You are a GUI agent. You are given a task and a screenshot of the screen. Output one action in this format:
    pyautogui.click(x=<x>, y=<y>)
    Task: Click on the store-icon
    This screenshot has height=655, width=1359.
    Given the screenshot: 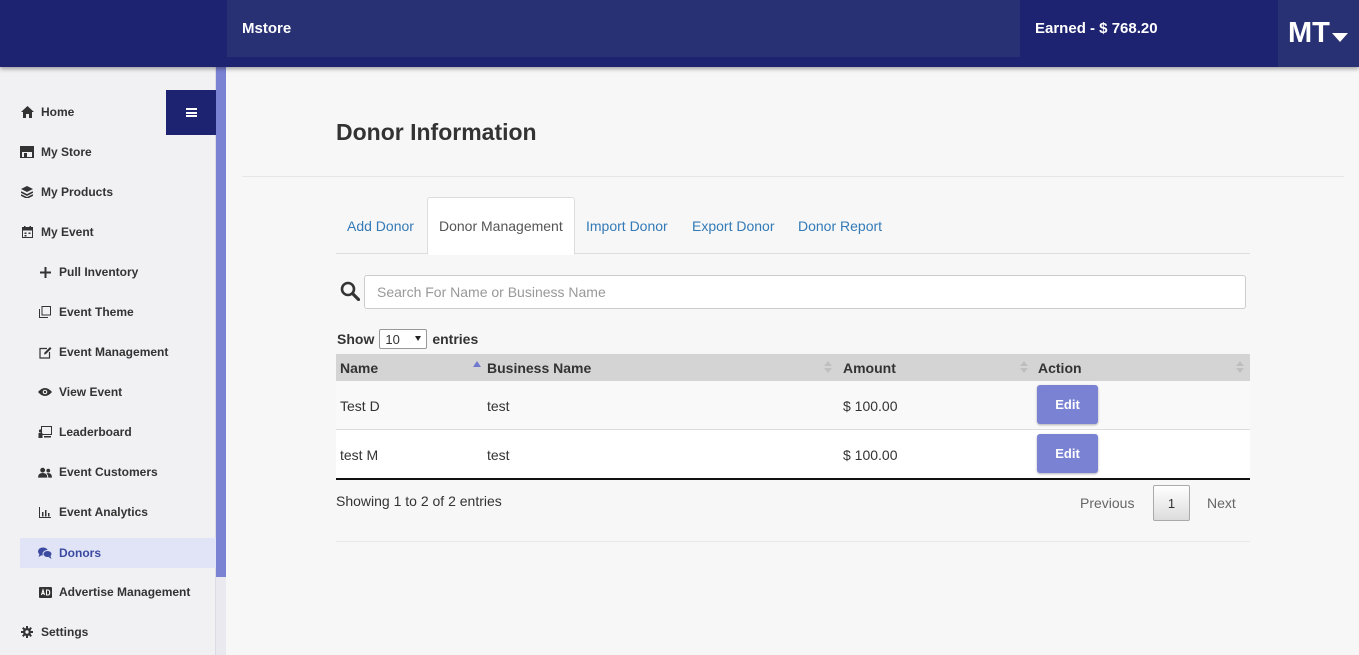 What is the action you would take?
    pyautogui.click(x=27, y=152)
    